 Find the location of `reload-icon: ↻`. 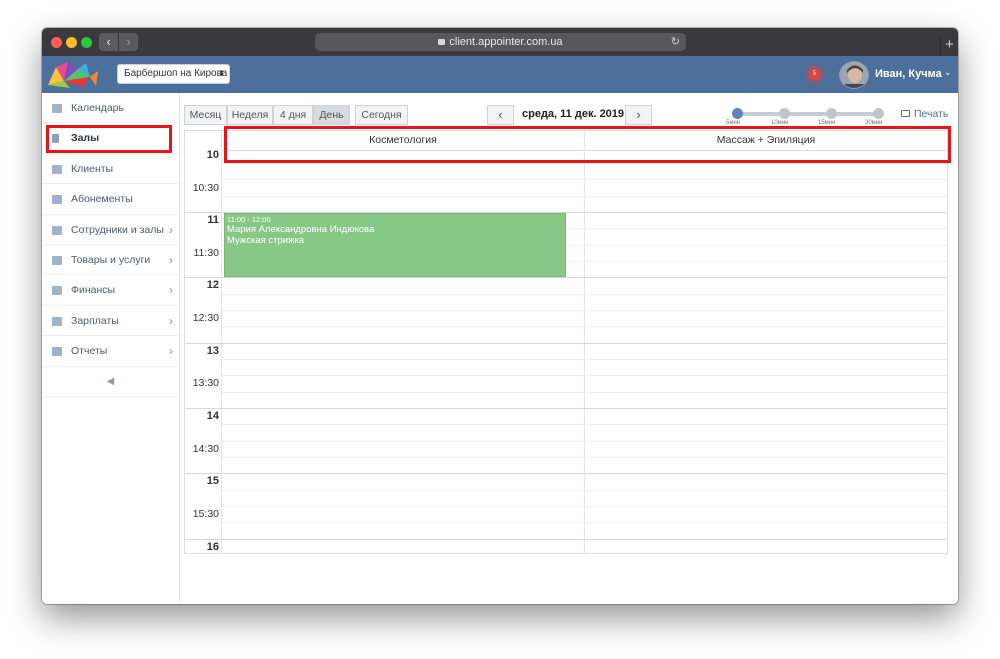

reload-icon: ↻ is located at coordinates (675, 42).